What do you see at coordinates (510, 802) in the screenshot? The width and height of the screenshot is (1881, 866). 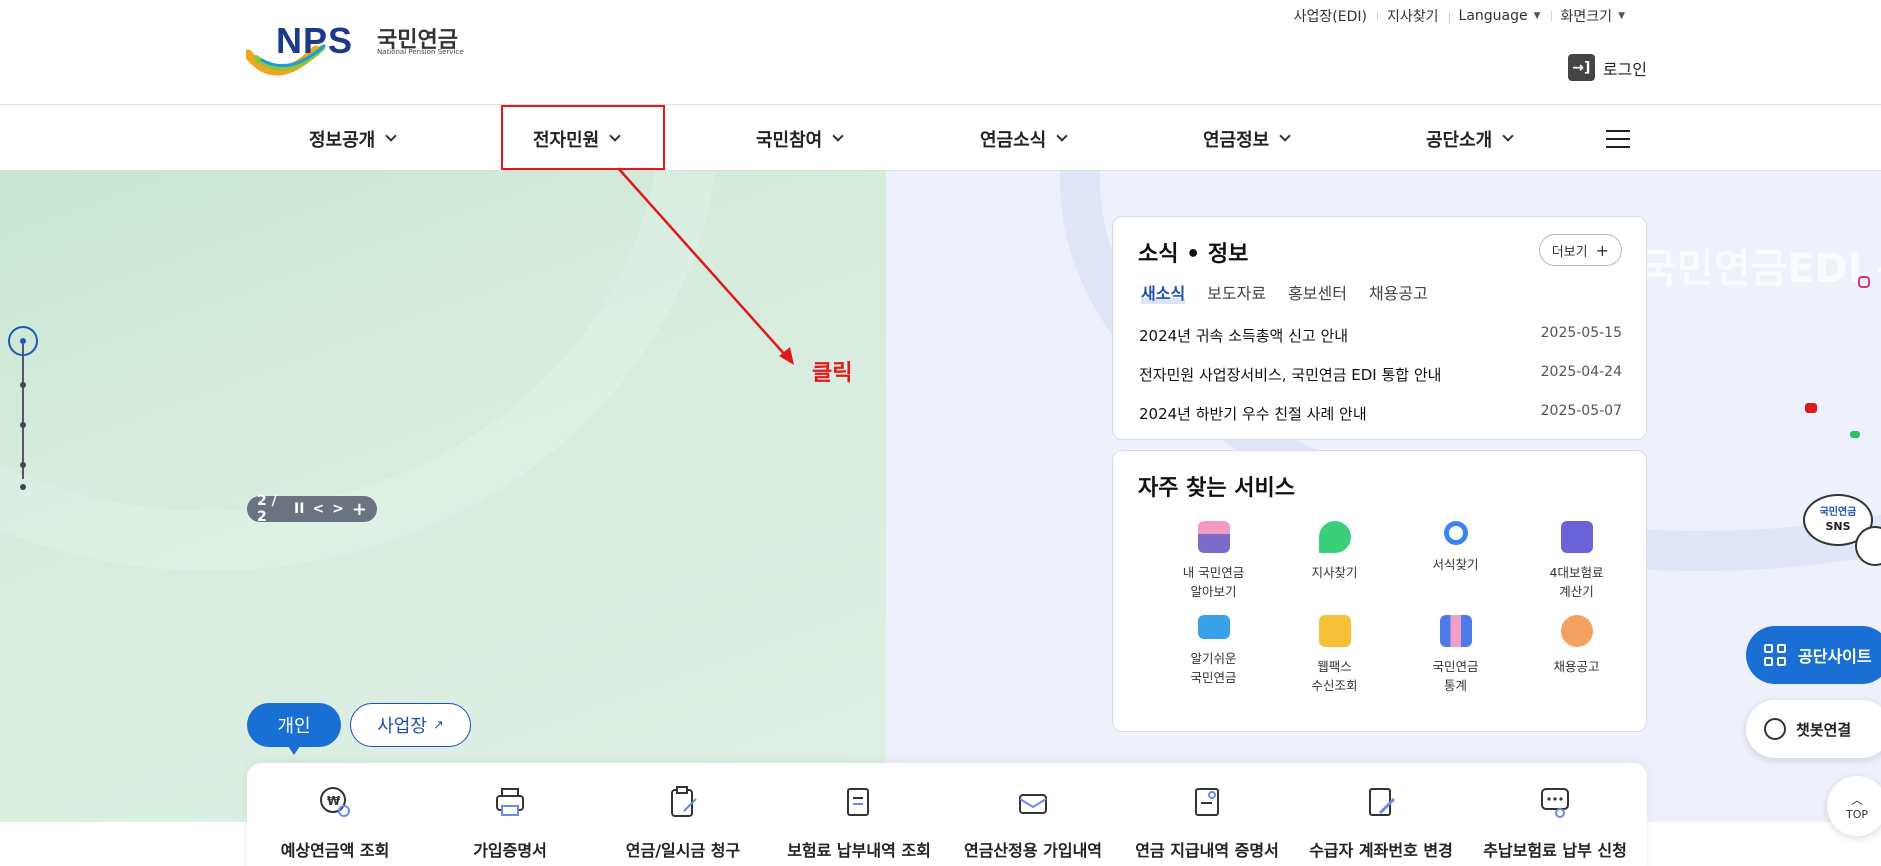 I see `printer-icon` at bounding box center [510, 802].